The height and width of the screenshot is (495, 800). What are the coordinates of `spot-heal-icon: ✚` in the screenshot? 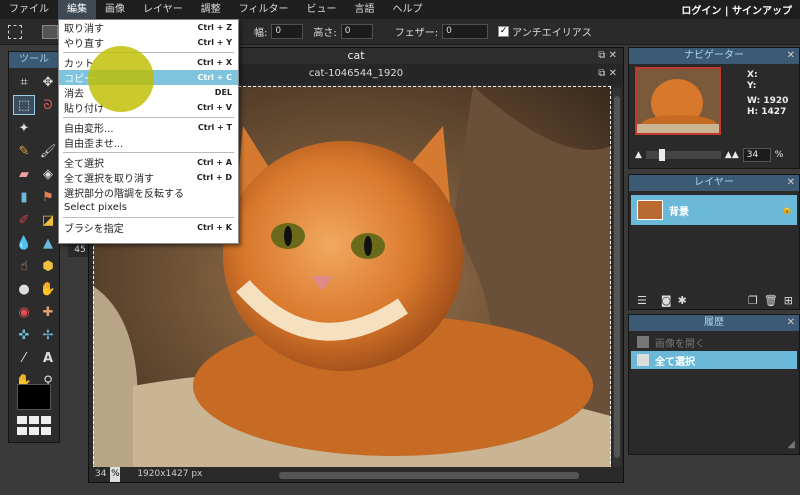 It's located at (48, 312).